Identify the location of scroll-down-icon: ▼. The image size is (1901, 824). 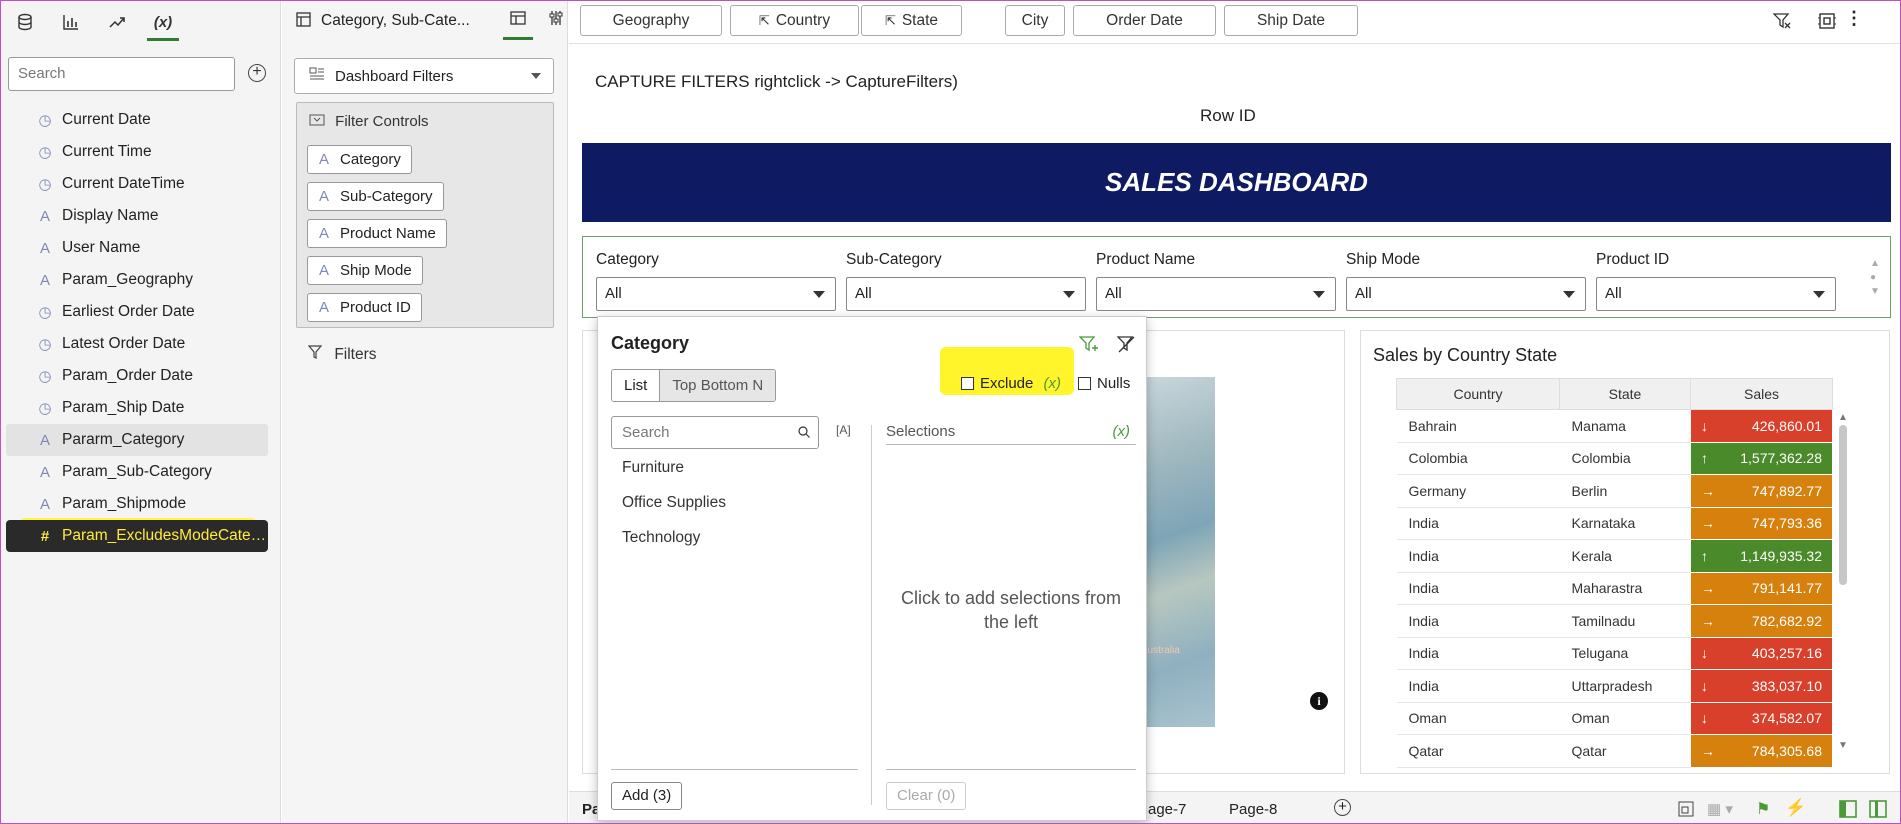
(1843, 745).